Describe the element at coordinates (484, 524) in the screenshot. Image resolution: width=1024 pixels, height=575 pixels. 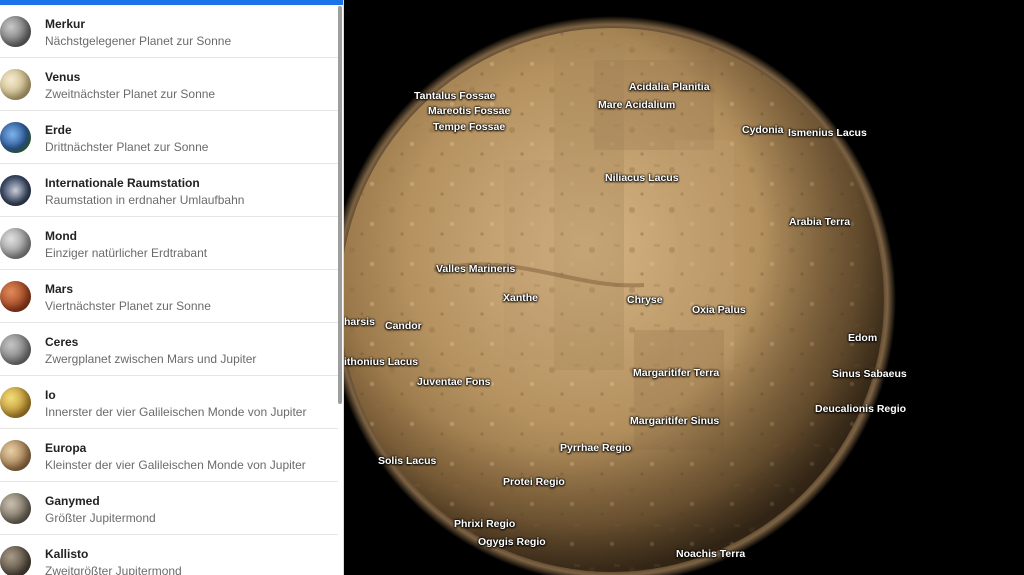
I see `map-label: Phrixi Regio` at that location.